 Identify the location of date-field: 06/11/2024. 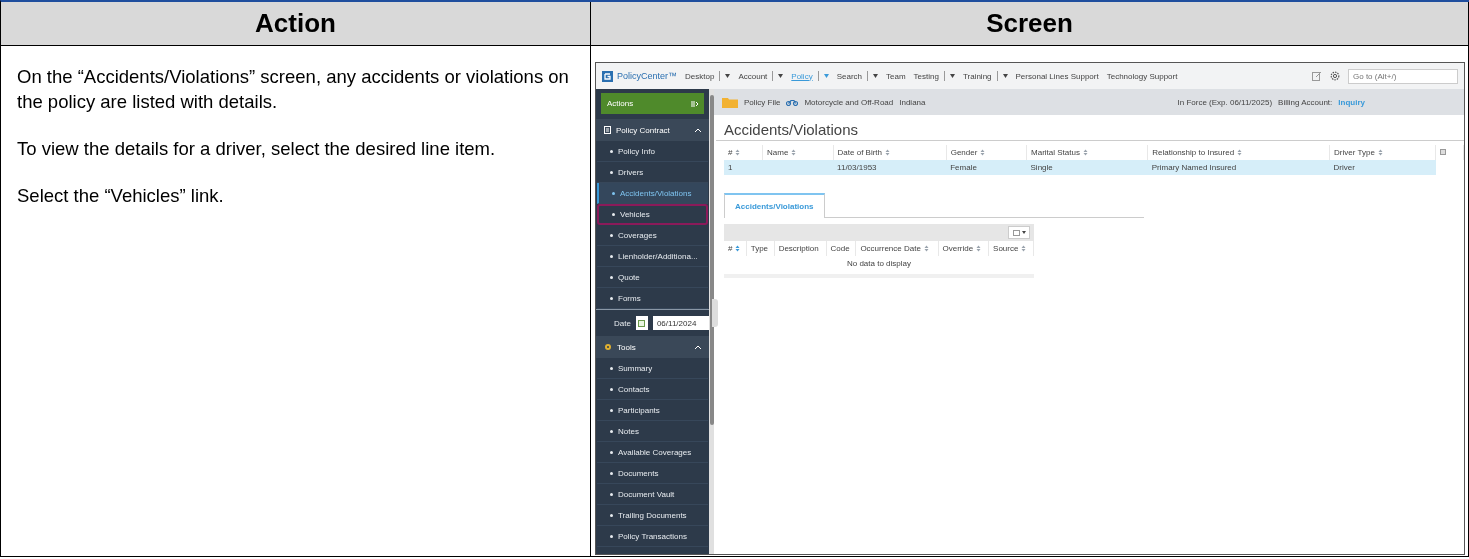
(680, 323).